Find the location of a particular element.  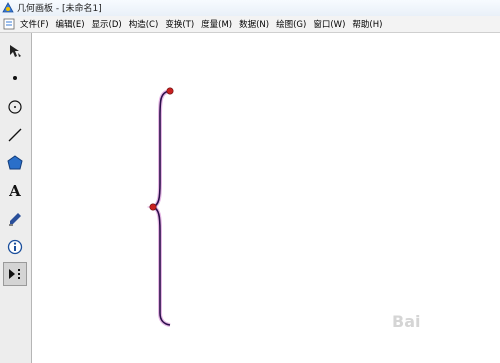

information-icon is located at coordinates (15, 247).